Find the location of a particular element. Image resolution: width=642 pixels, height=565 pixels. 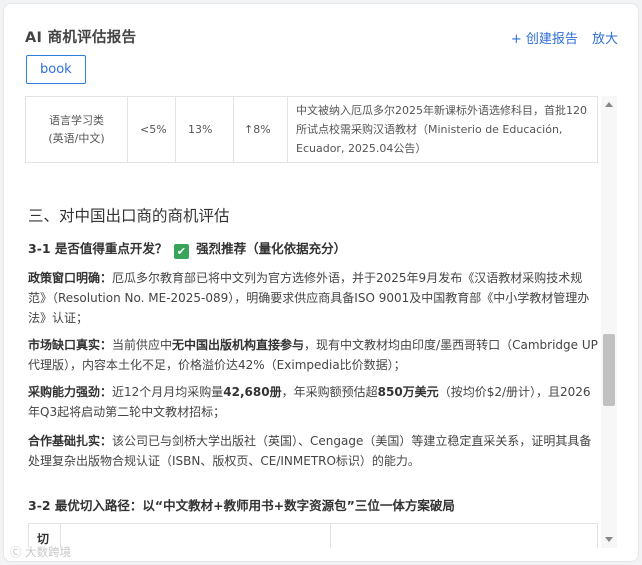

section-title: 三、对中国出口商的商机评估 is located at coordinates (129, 216).